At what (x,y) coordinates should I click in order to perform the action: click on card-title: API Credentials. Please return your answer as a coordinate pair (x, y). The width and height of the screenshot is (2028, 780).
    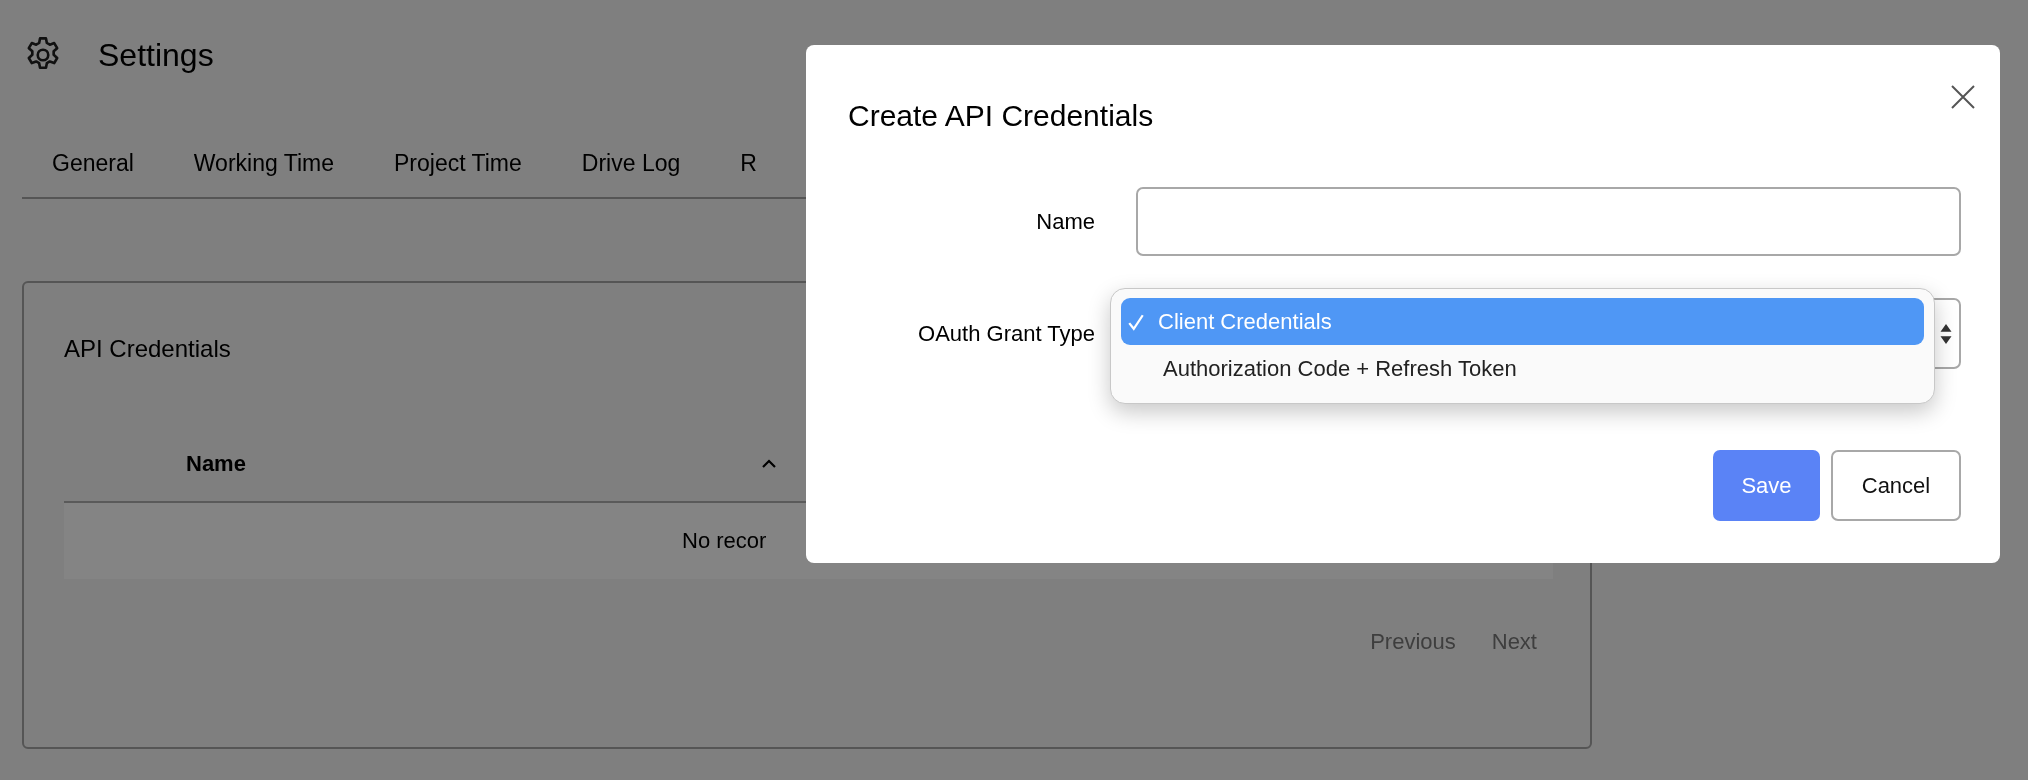
    Looking at the image, I should click on (147, 349).